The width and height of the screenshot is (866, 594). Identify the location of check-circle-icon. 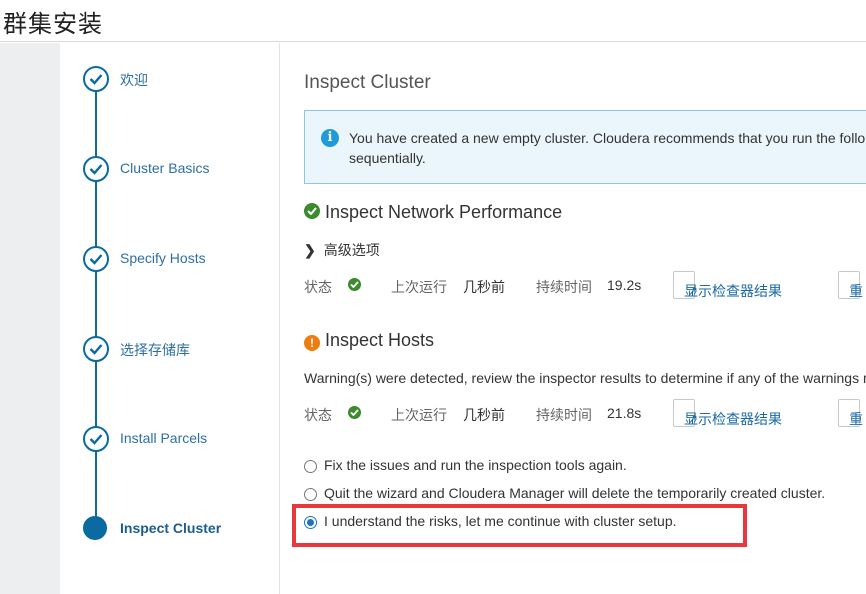
(312, 211).